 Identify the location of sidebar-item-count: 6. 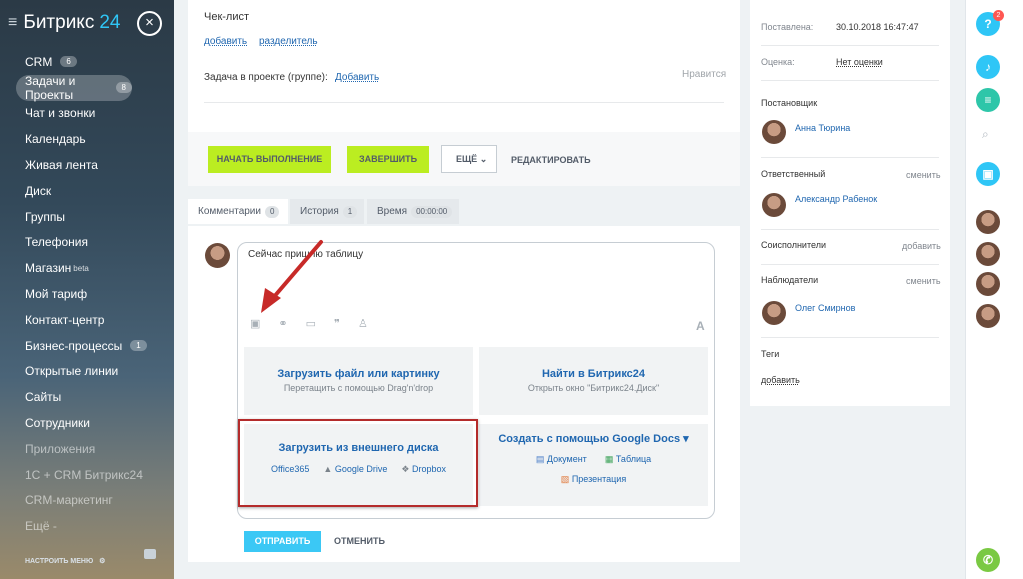
(68, 62).